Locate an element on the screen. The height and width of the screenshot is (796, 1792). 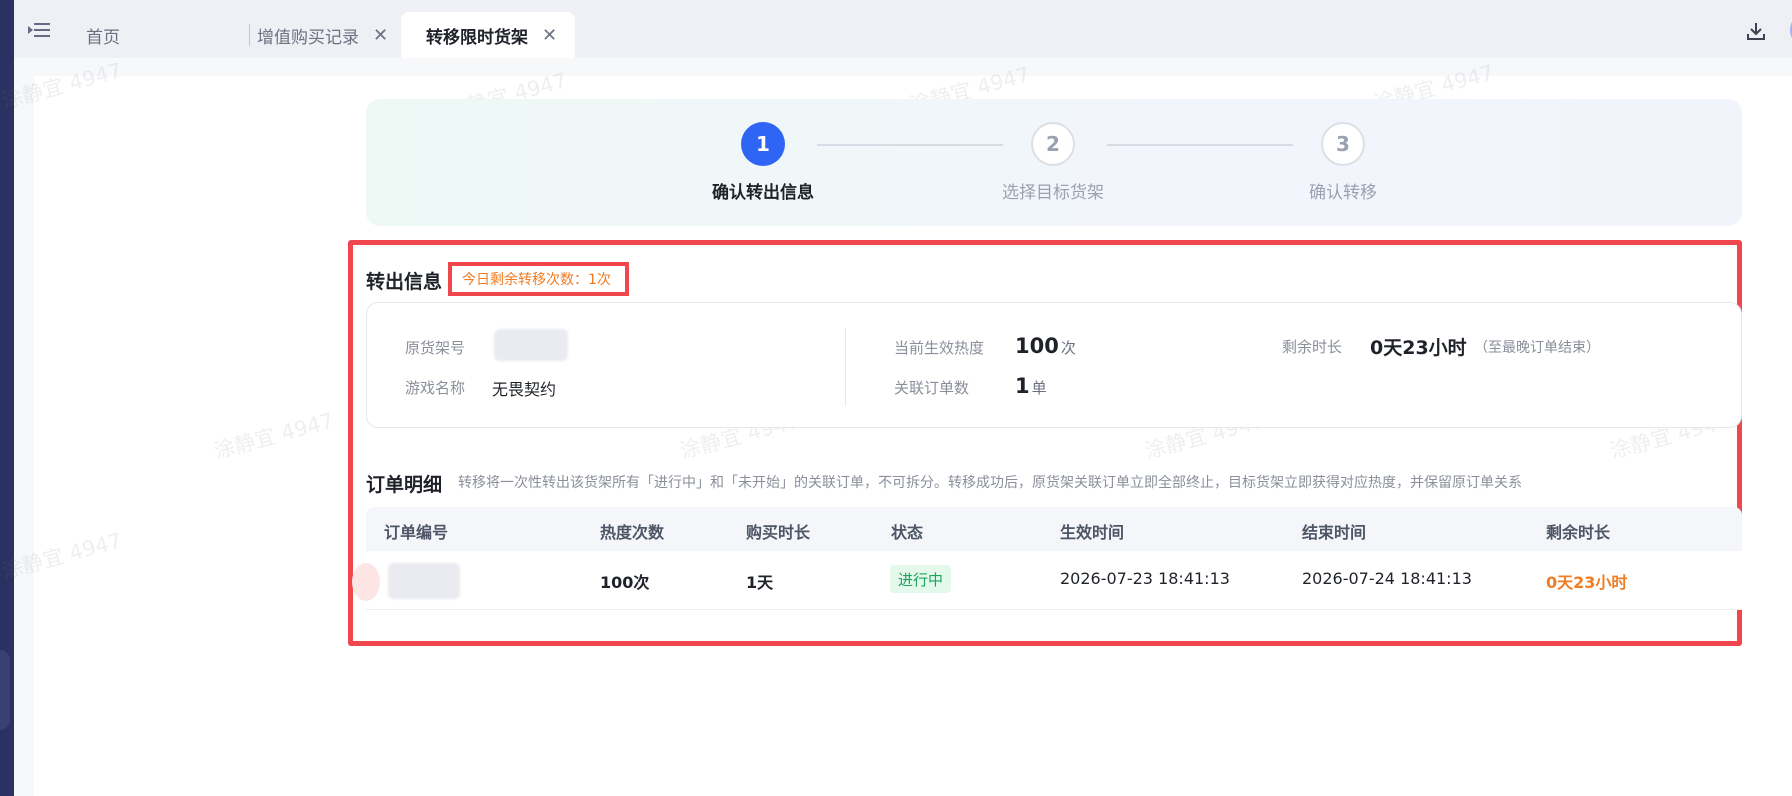
cell-heat: 100次 is located at coordinates (625, 582).